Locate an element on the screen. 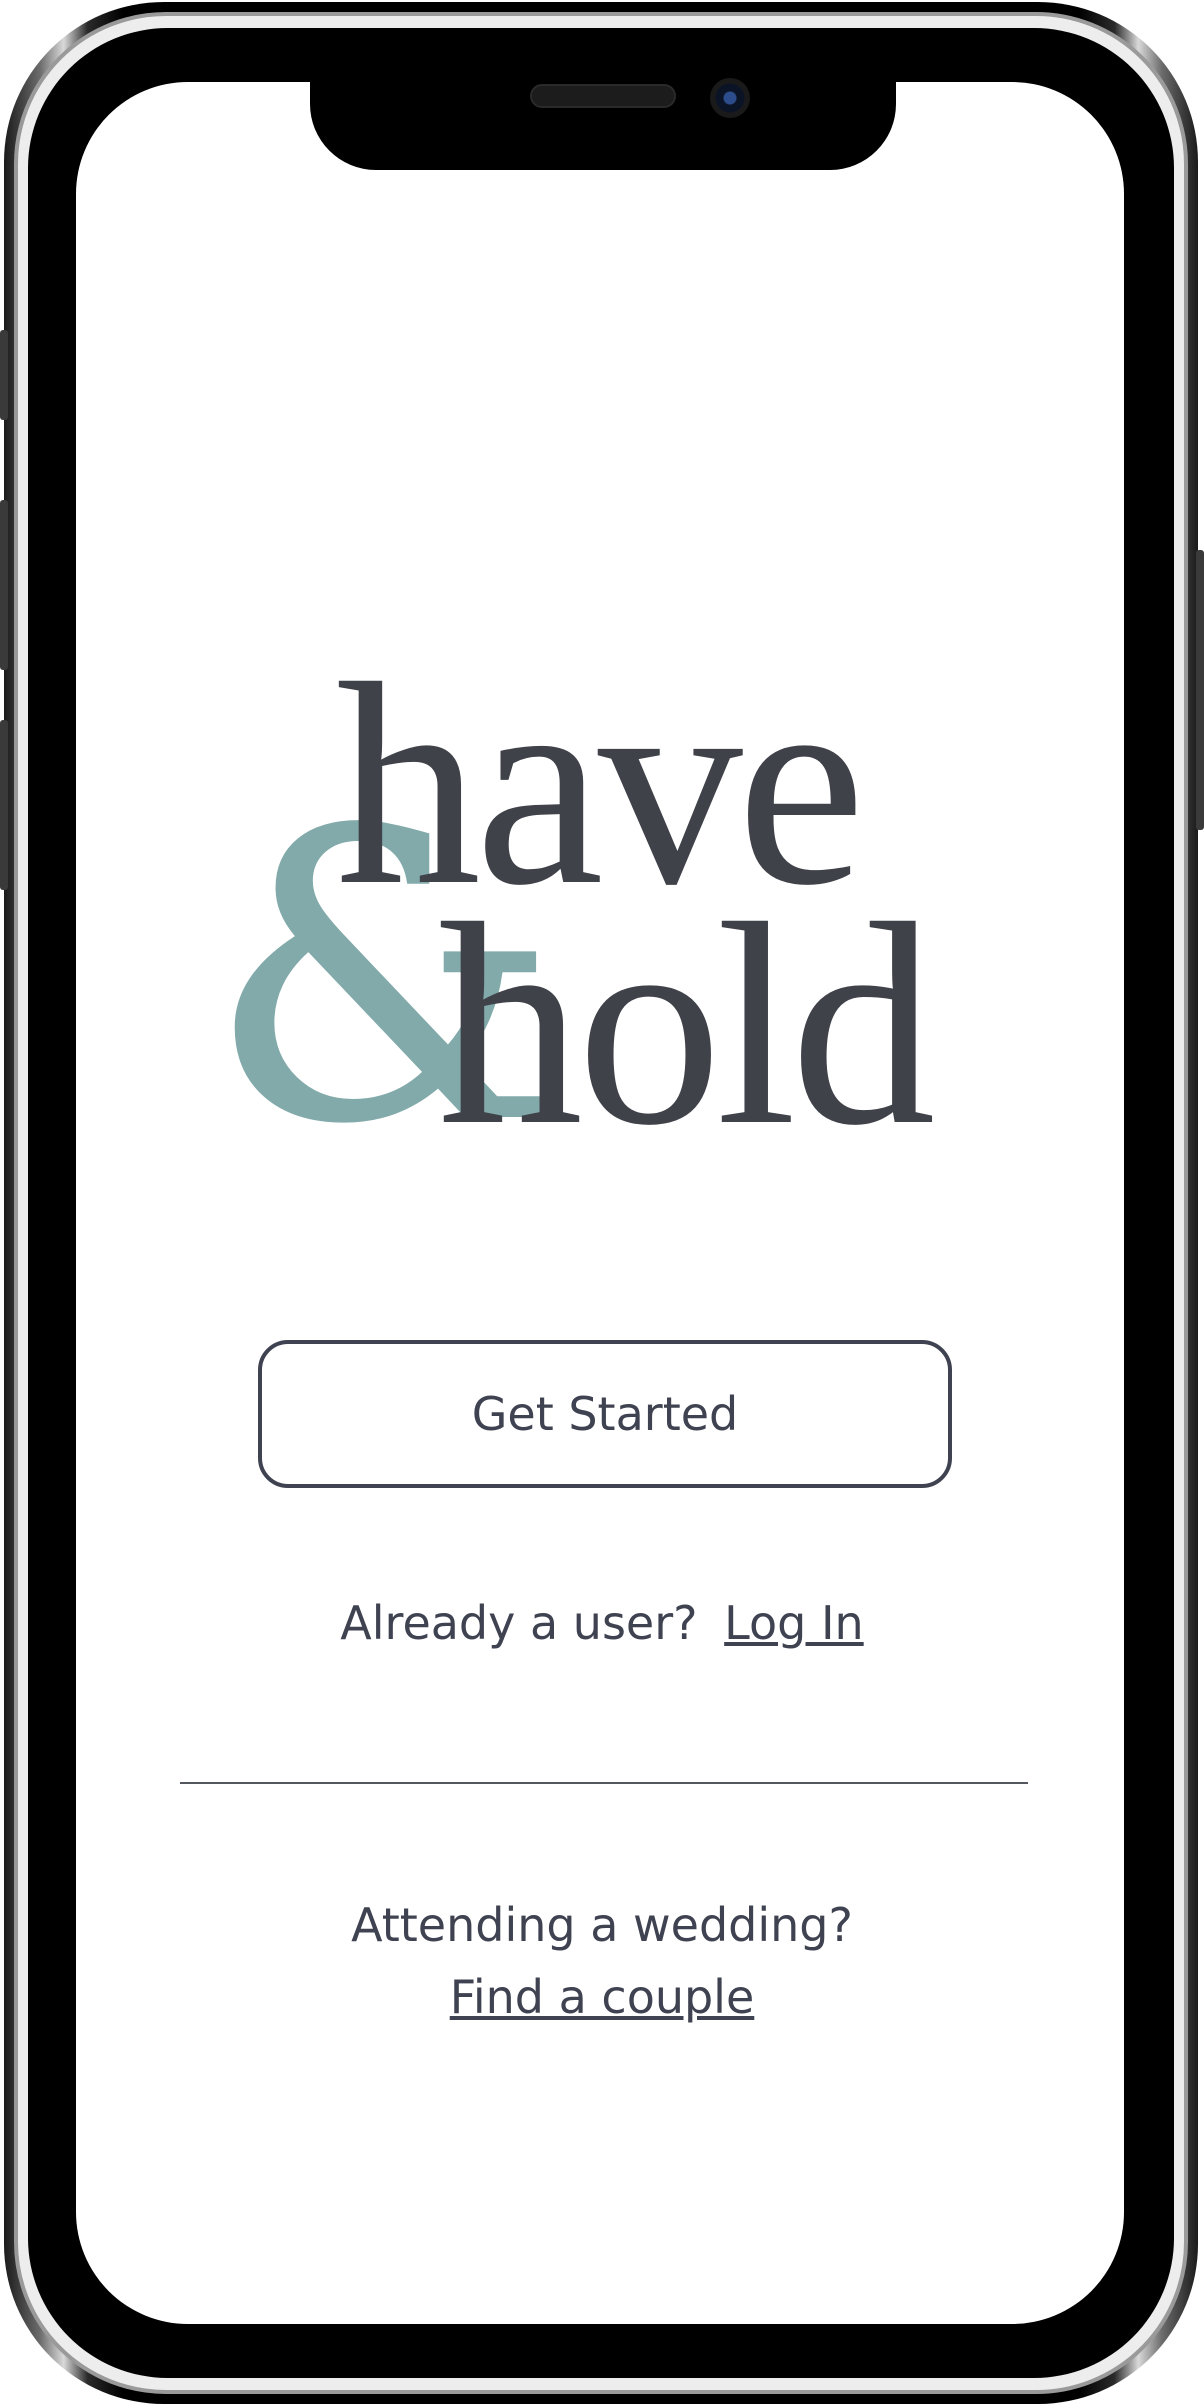 Image resolution: width=1204 pixels, height=2408 pixels. log-in-link: Log In is located at coordinates (794, 1623).